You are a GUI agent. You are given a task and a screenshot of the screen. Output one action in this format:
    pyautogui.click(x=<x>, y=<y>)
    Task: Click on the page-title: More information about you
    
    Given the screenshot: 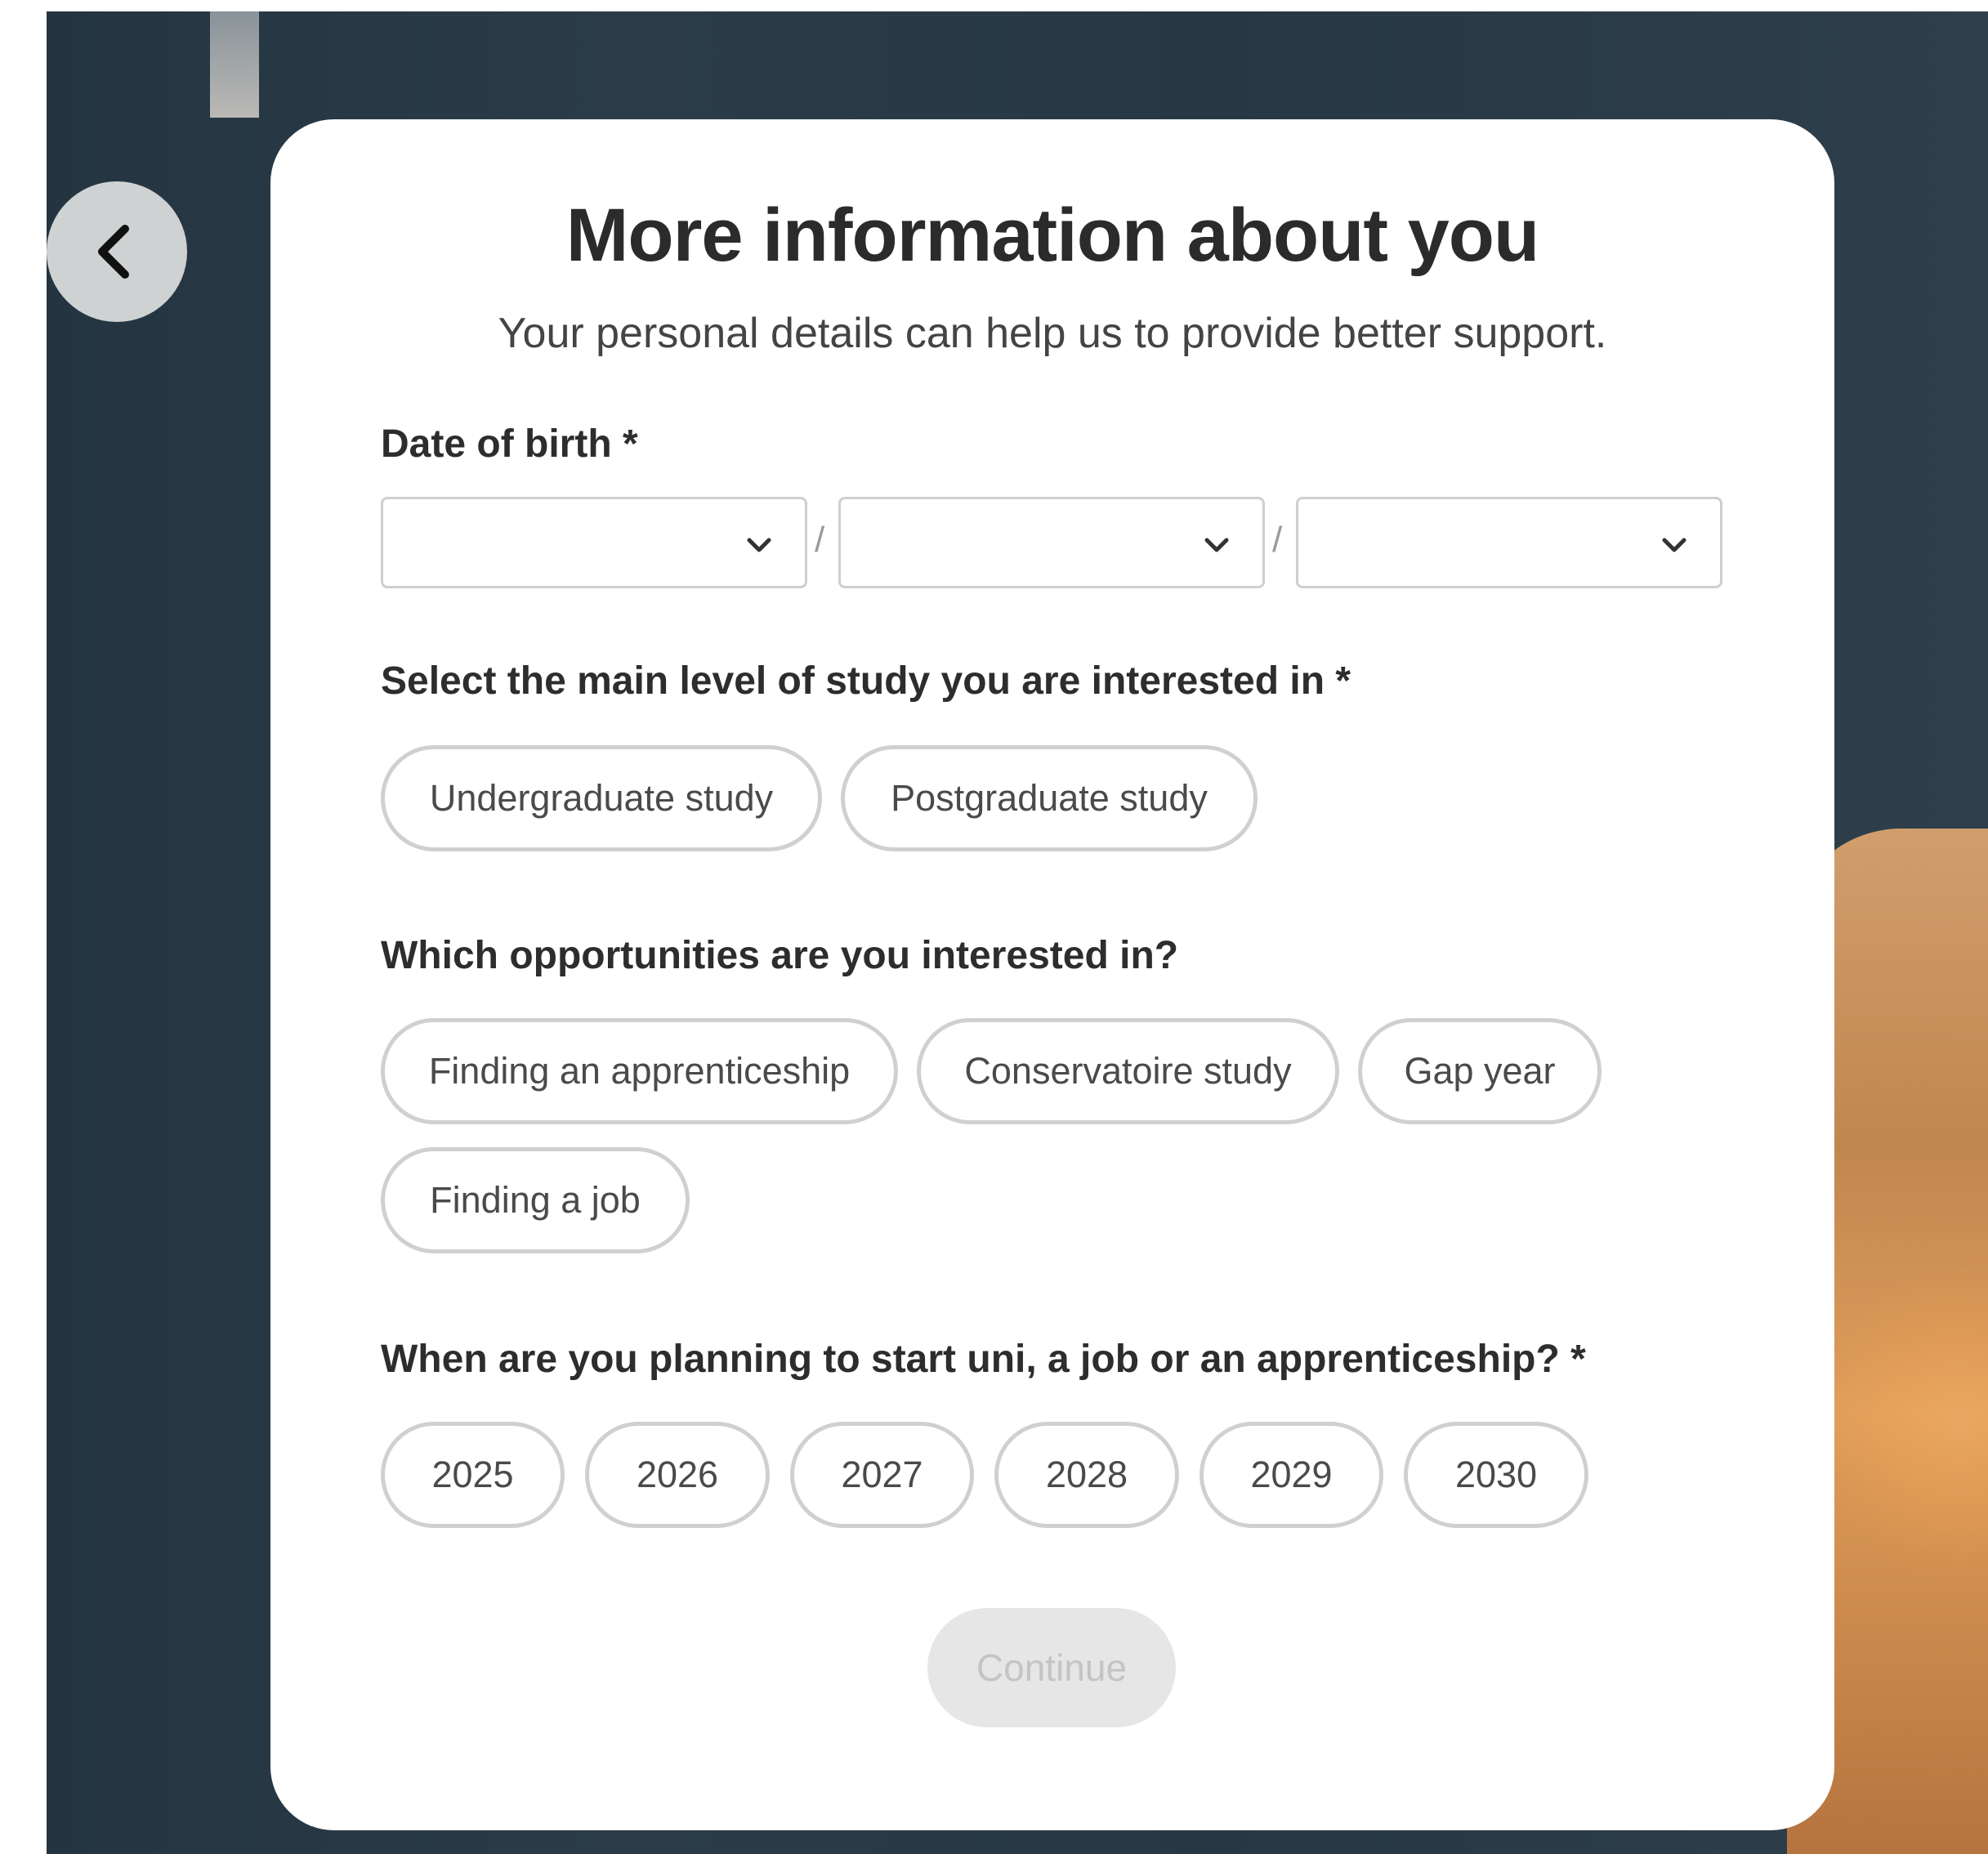 What is the action you would take?
    pyautogui.click(x=1052, y=235)
    